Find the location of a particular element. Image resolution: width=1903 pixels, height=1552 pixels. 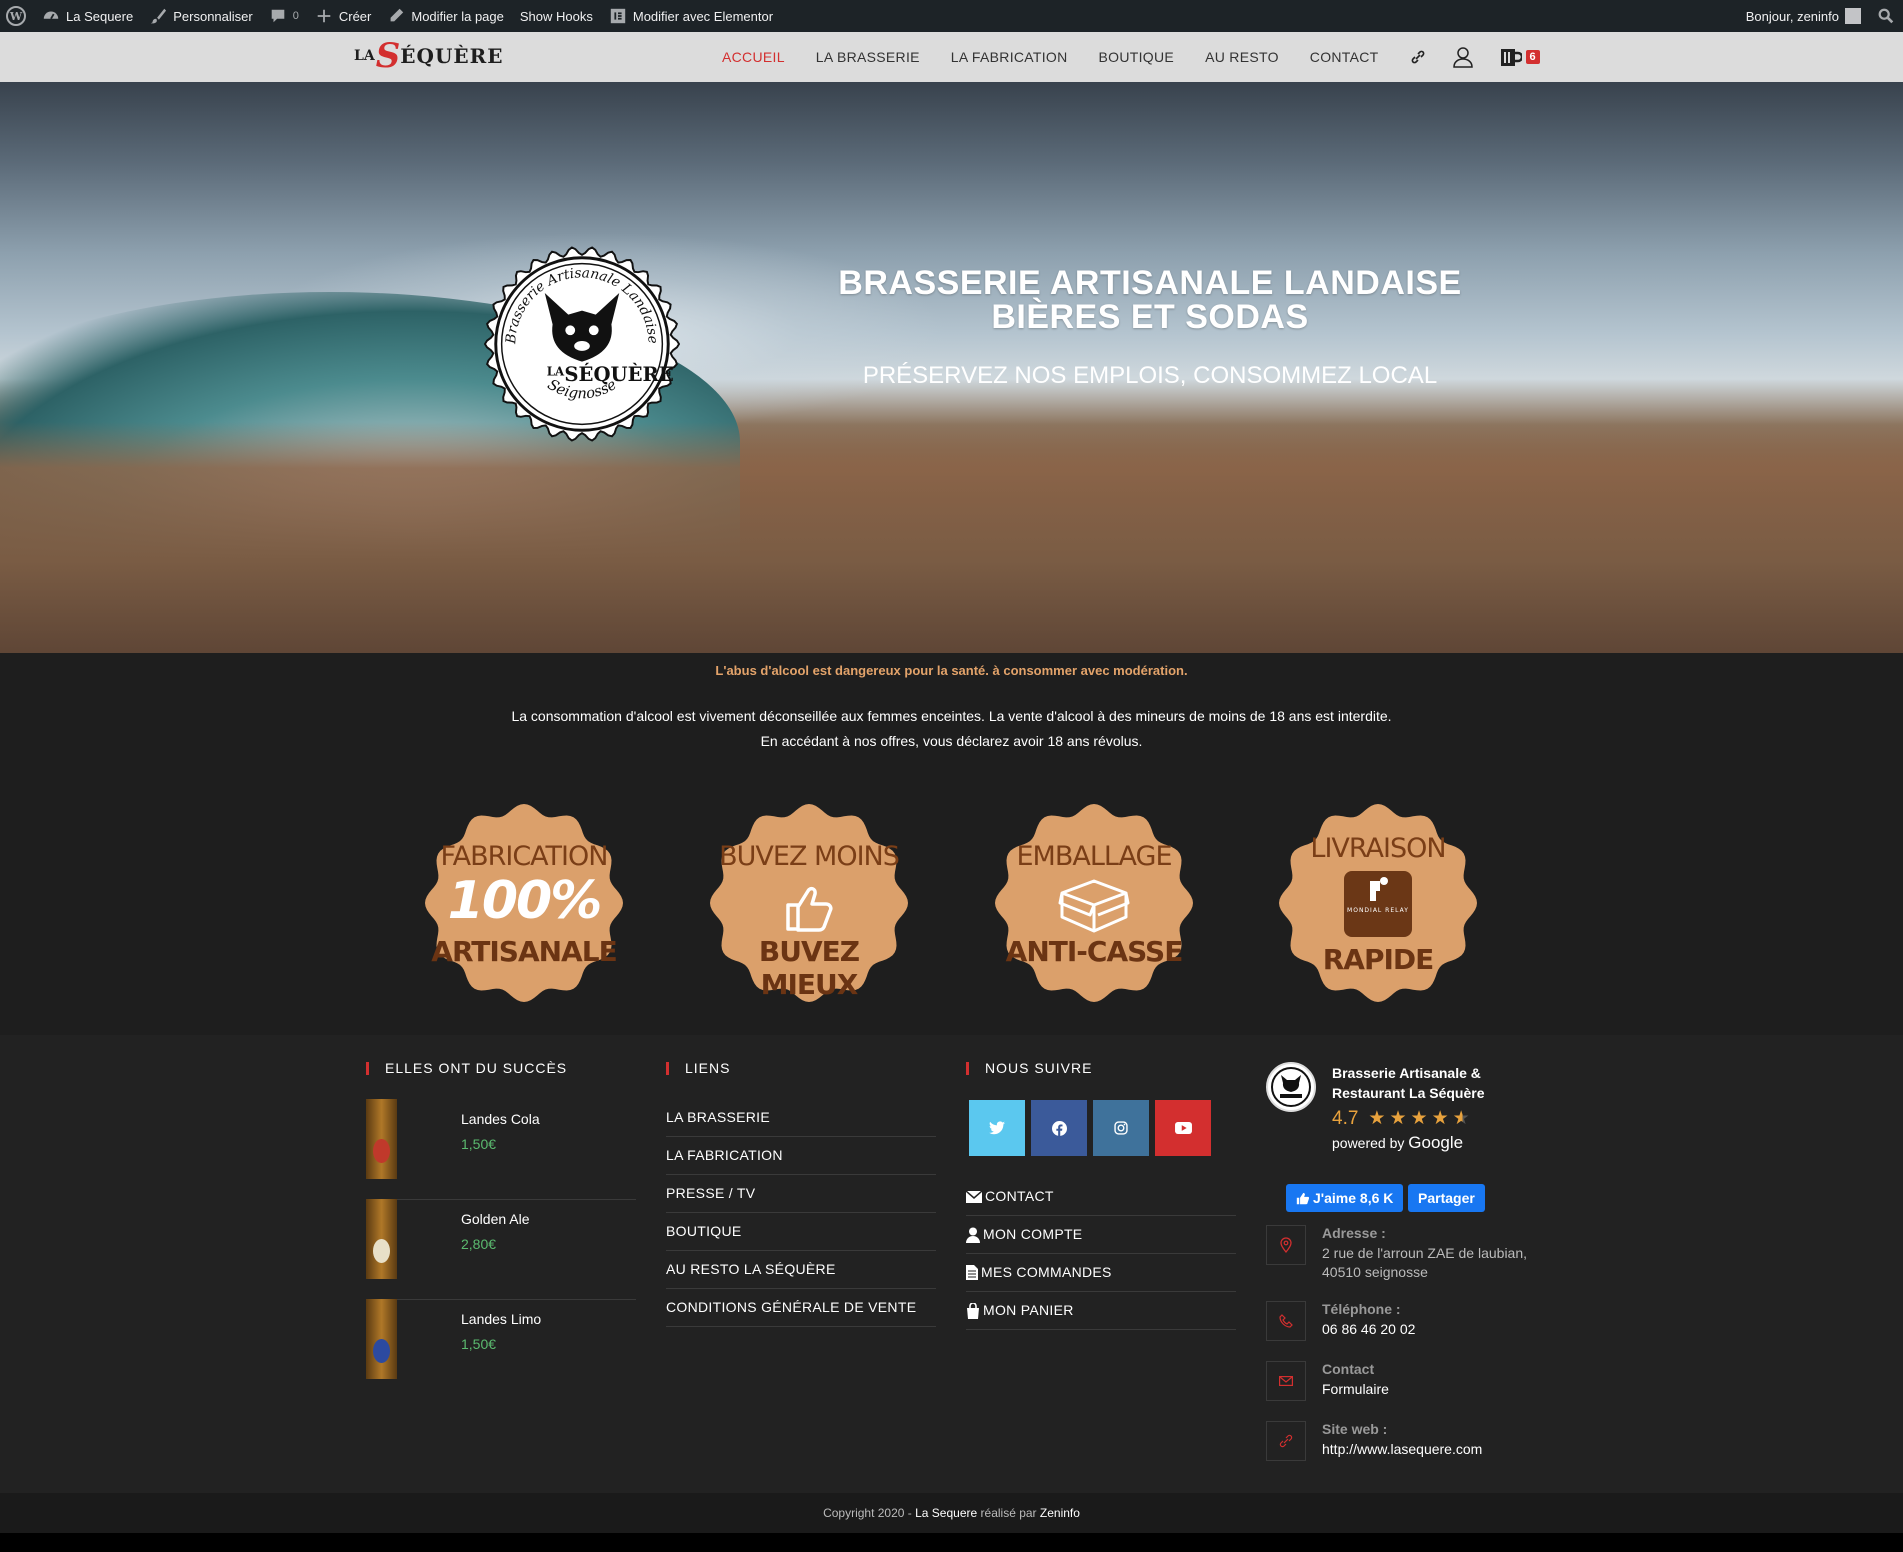

facebook-like-button: J'aime 8,6 K is located at coordinates (1345, 1198).